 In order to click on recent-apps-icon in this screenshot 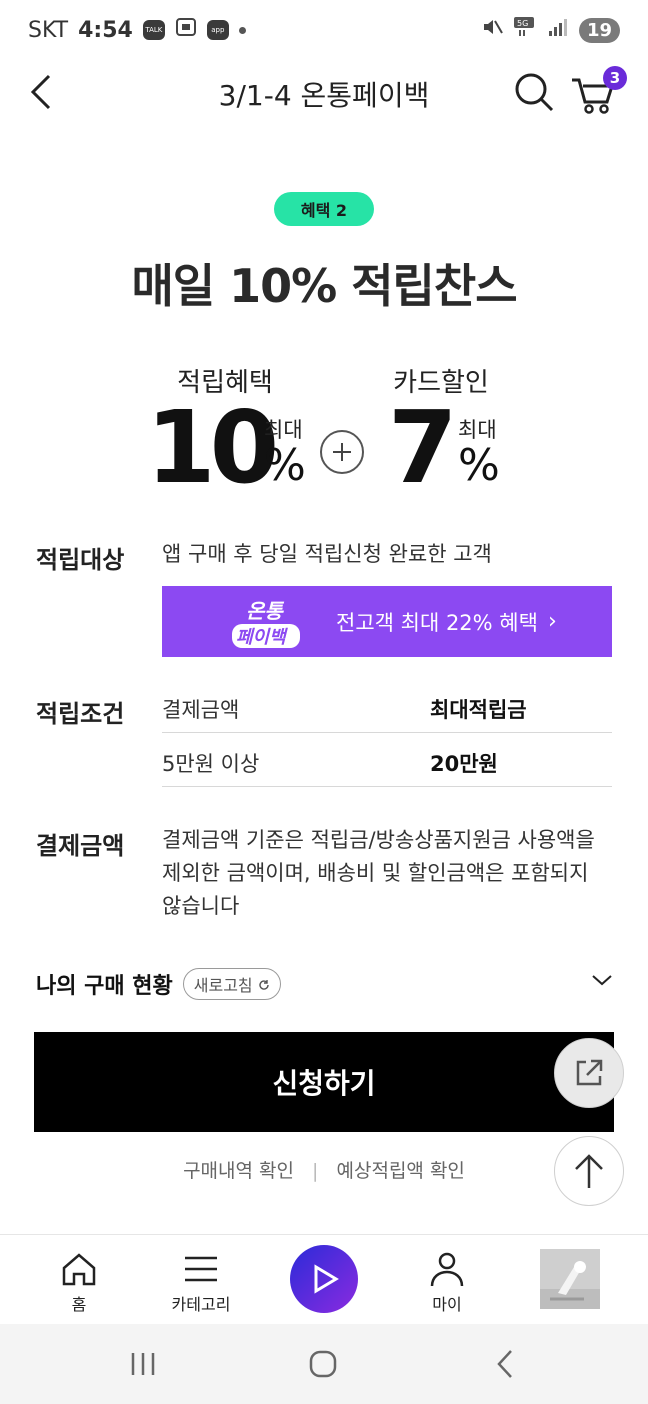, I will do `click(143, 1364)`.